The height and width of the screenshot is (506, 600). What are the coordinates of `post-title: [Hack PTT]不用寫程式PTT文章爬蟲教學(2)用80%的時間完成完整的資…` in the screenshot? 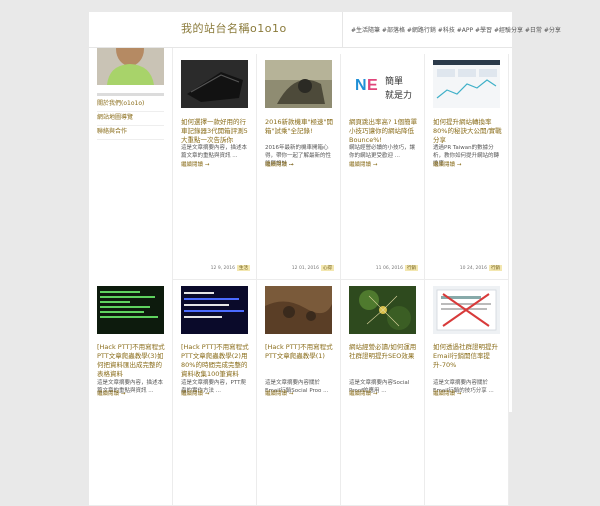 It's located at (216, 361).